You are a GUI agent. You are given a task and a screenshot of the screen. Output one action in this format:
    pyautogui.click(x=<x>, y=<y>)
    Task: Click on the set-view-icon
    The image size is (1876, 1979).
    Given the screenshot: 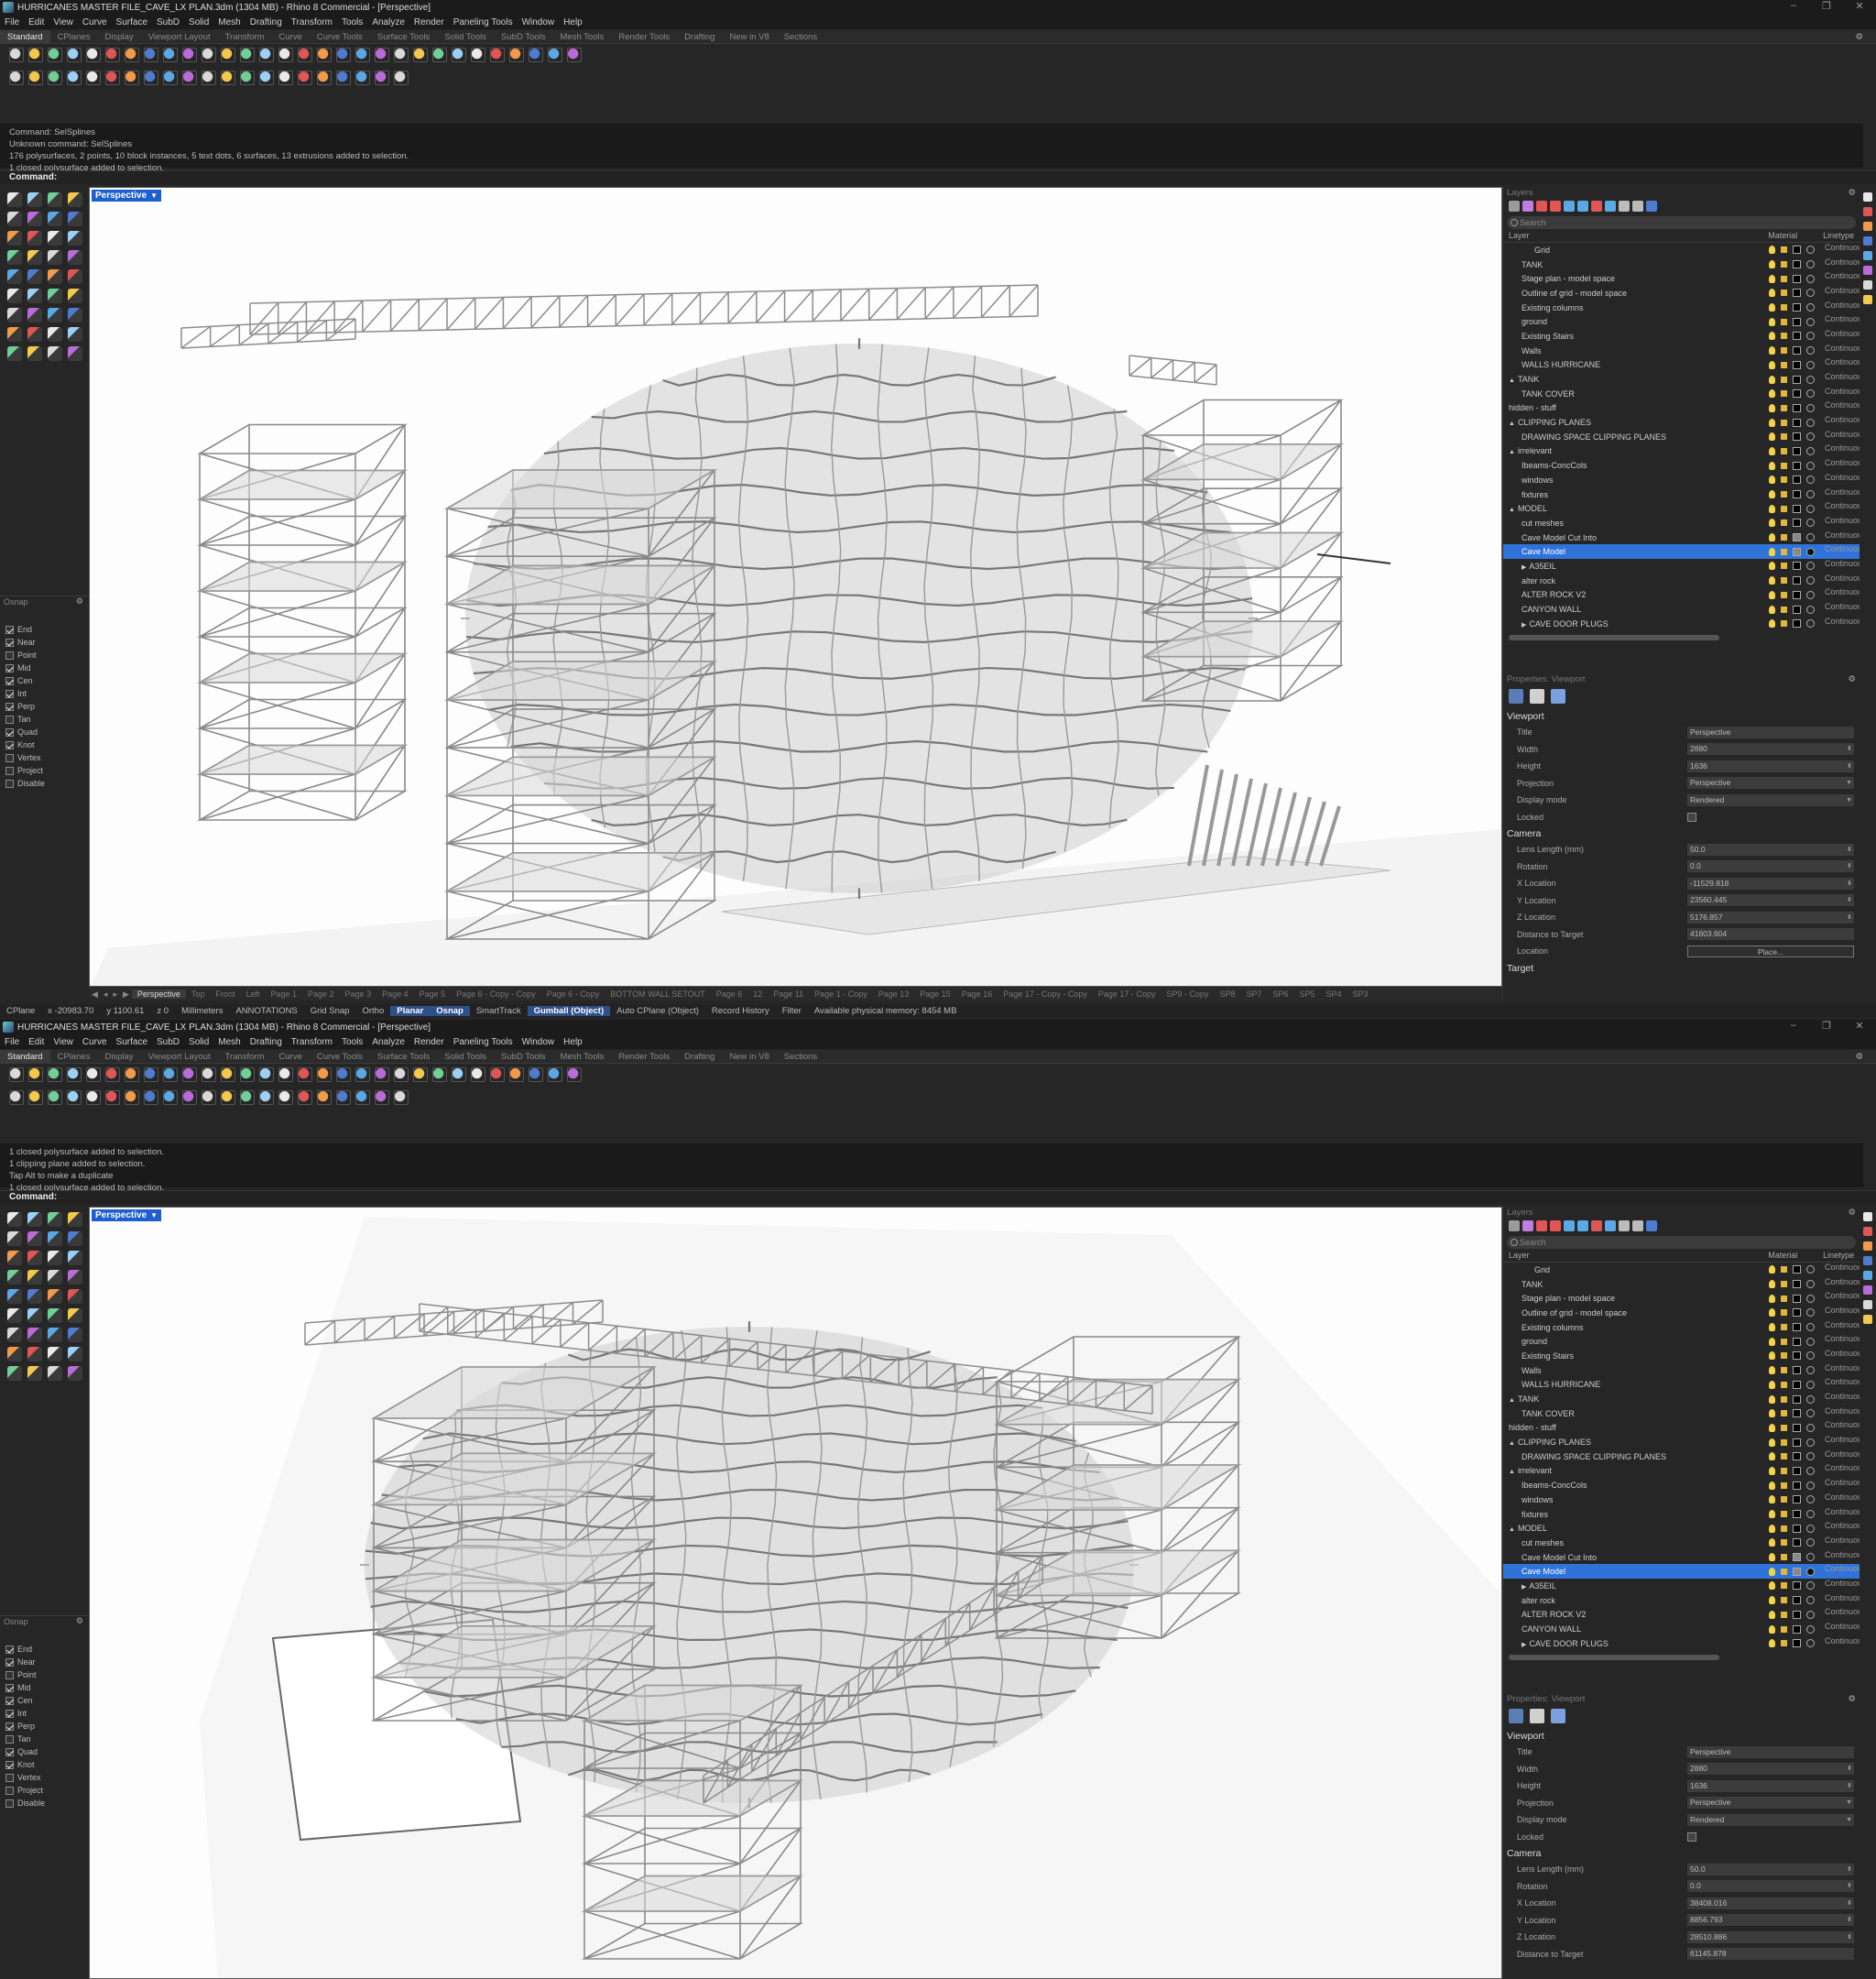 What is the action you would take?
    pyautogui.click(x=343, y=55)
    